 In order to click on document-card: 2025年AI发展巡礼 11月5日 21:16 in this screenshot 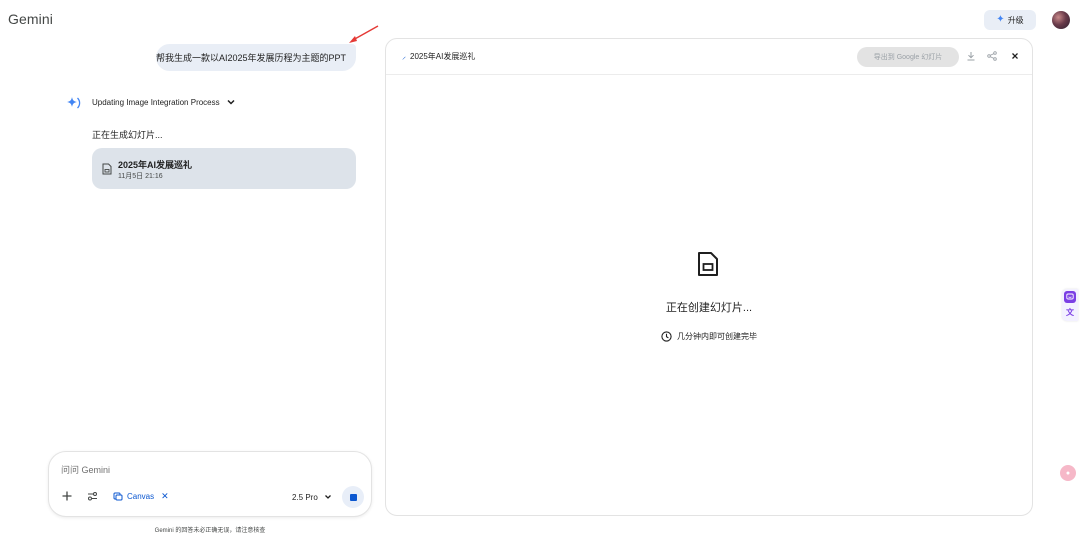, I will do `click(224, 168)`.